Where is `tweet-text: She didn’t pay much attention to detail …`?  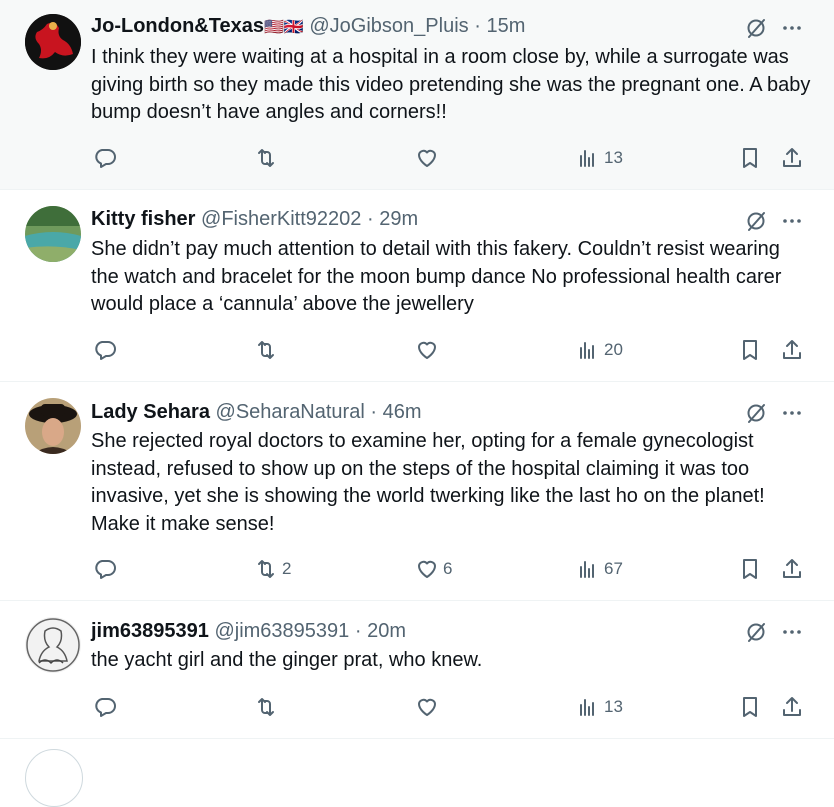 tweet-text: She didn’t pay much attention to detail … is located at coordinates (436, 276).